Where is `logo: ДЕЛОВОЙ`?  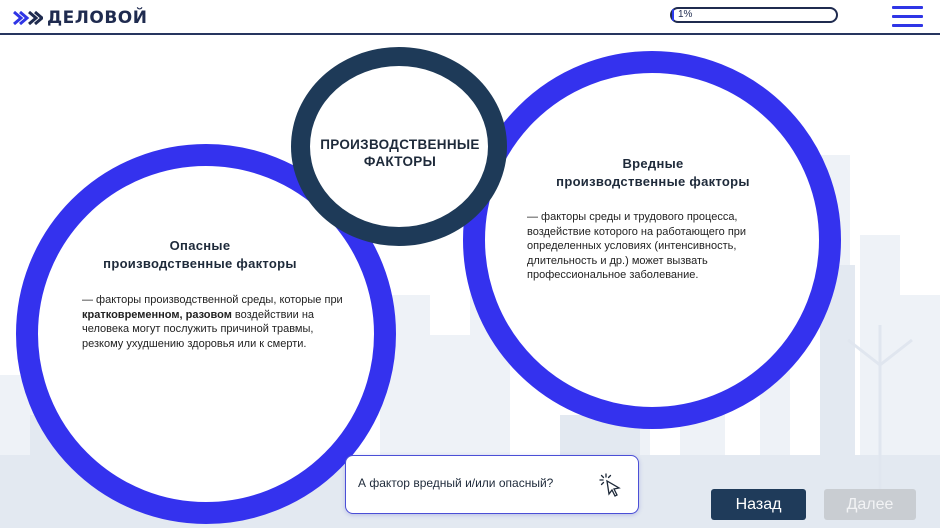
logo: ДЕЛОВОЙ is located at coordinates (80, 18).